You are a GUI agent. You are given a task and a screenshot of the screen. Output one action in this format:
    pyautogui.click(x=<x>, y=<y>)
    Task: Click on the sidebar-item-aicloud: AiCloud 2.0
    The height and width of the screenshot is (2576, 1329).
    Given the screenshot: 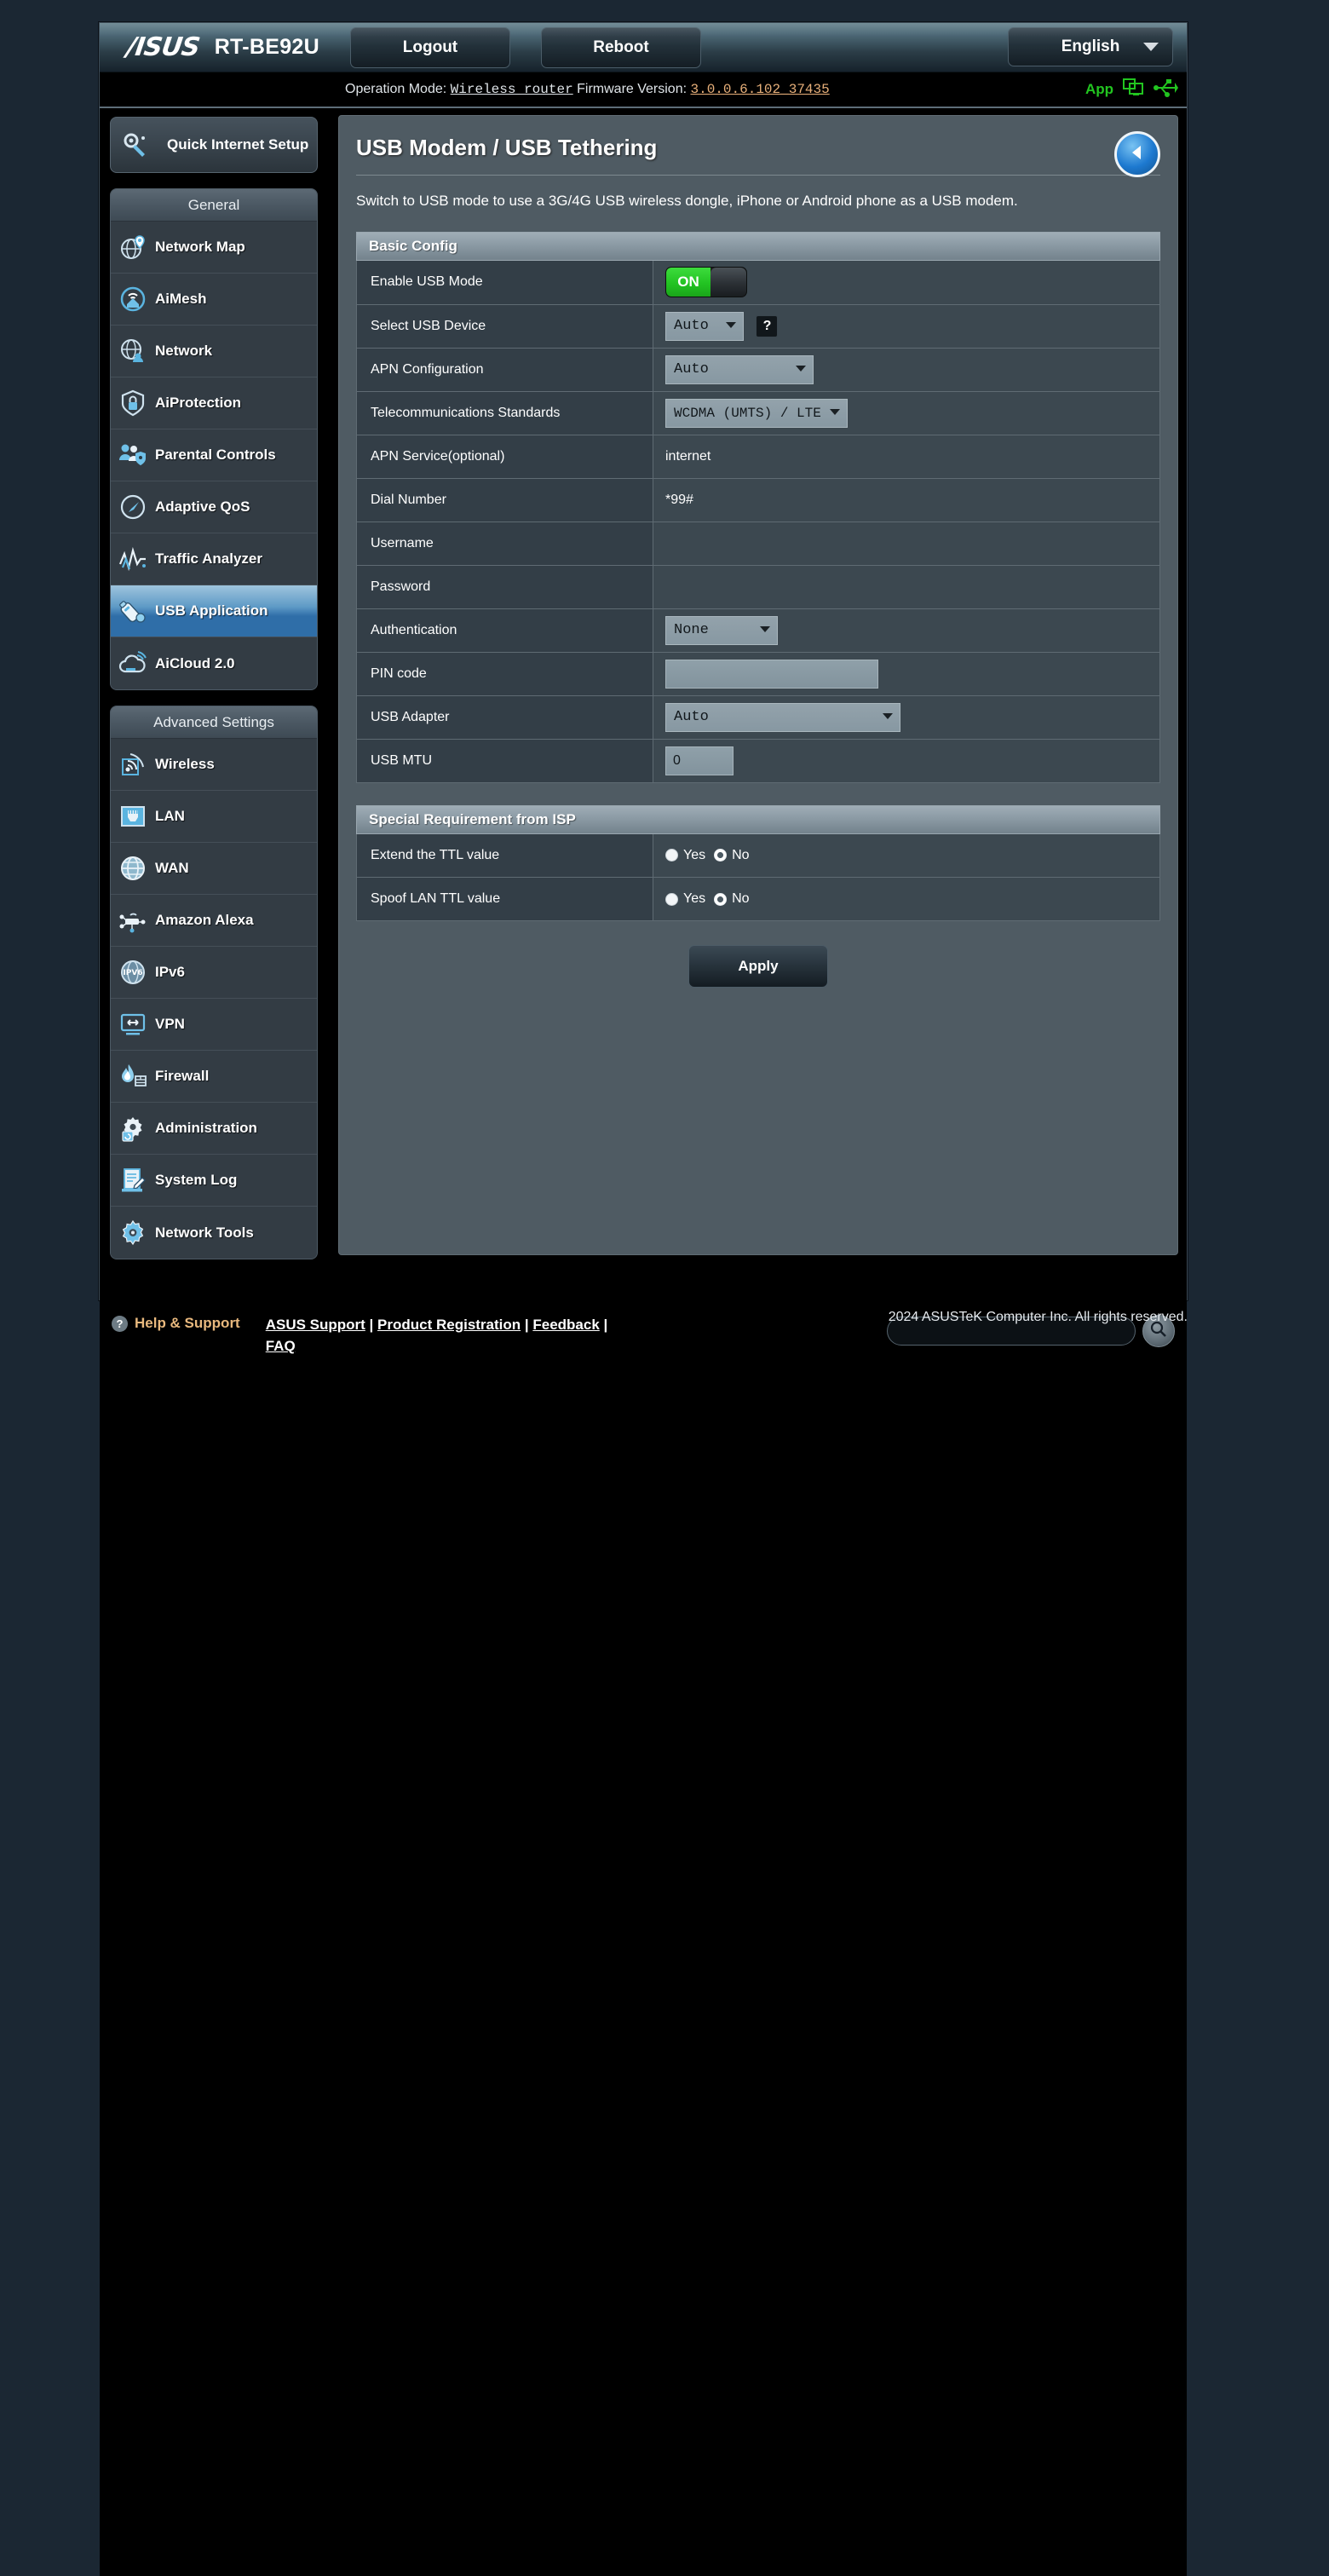 What is the action you would take?
    pyautogui.click(x=214, y=663)
    